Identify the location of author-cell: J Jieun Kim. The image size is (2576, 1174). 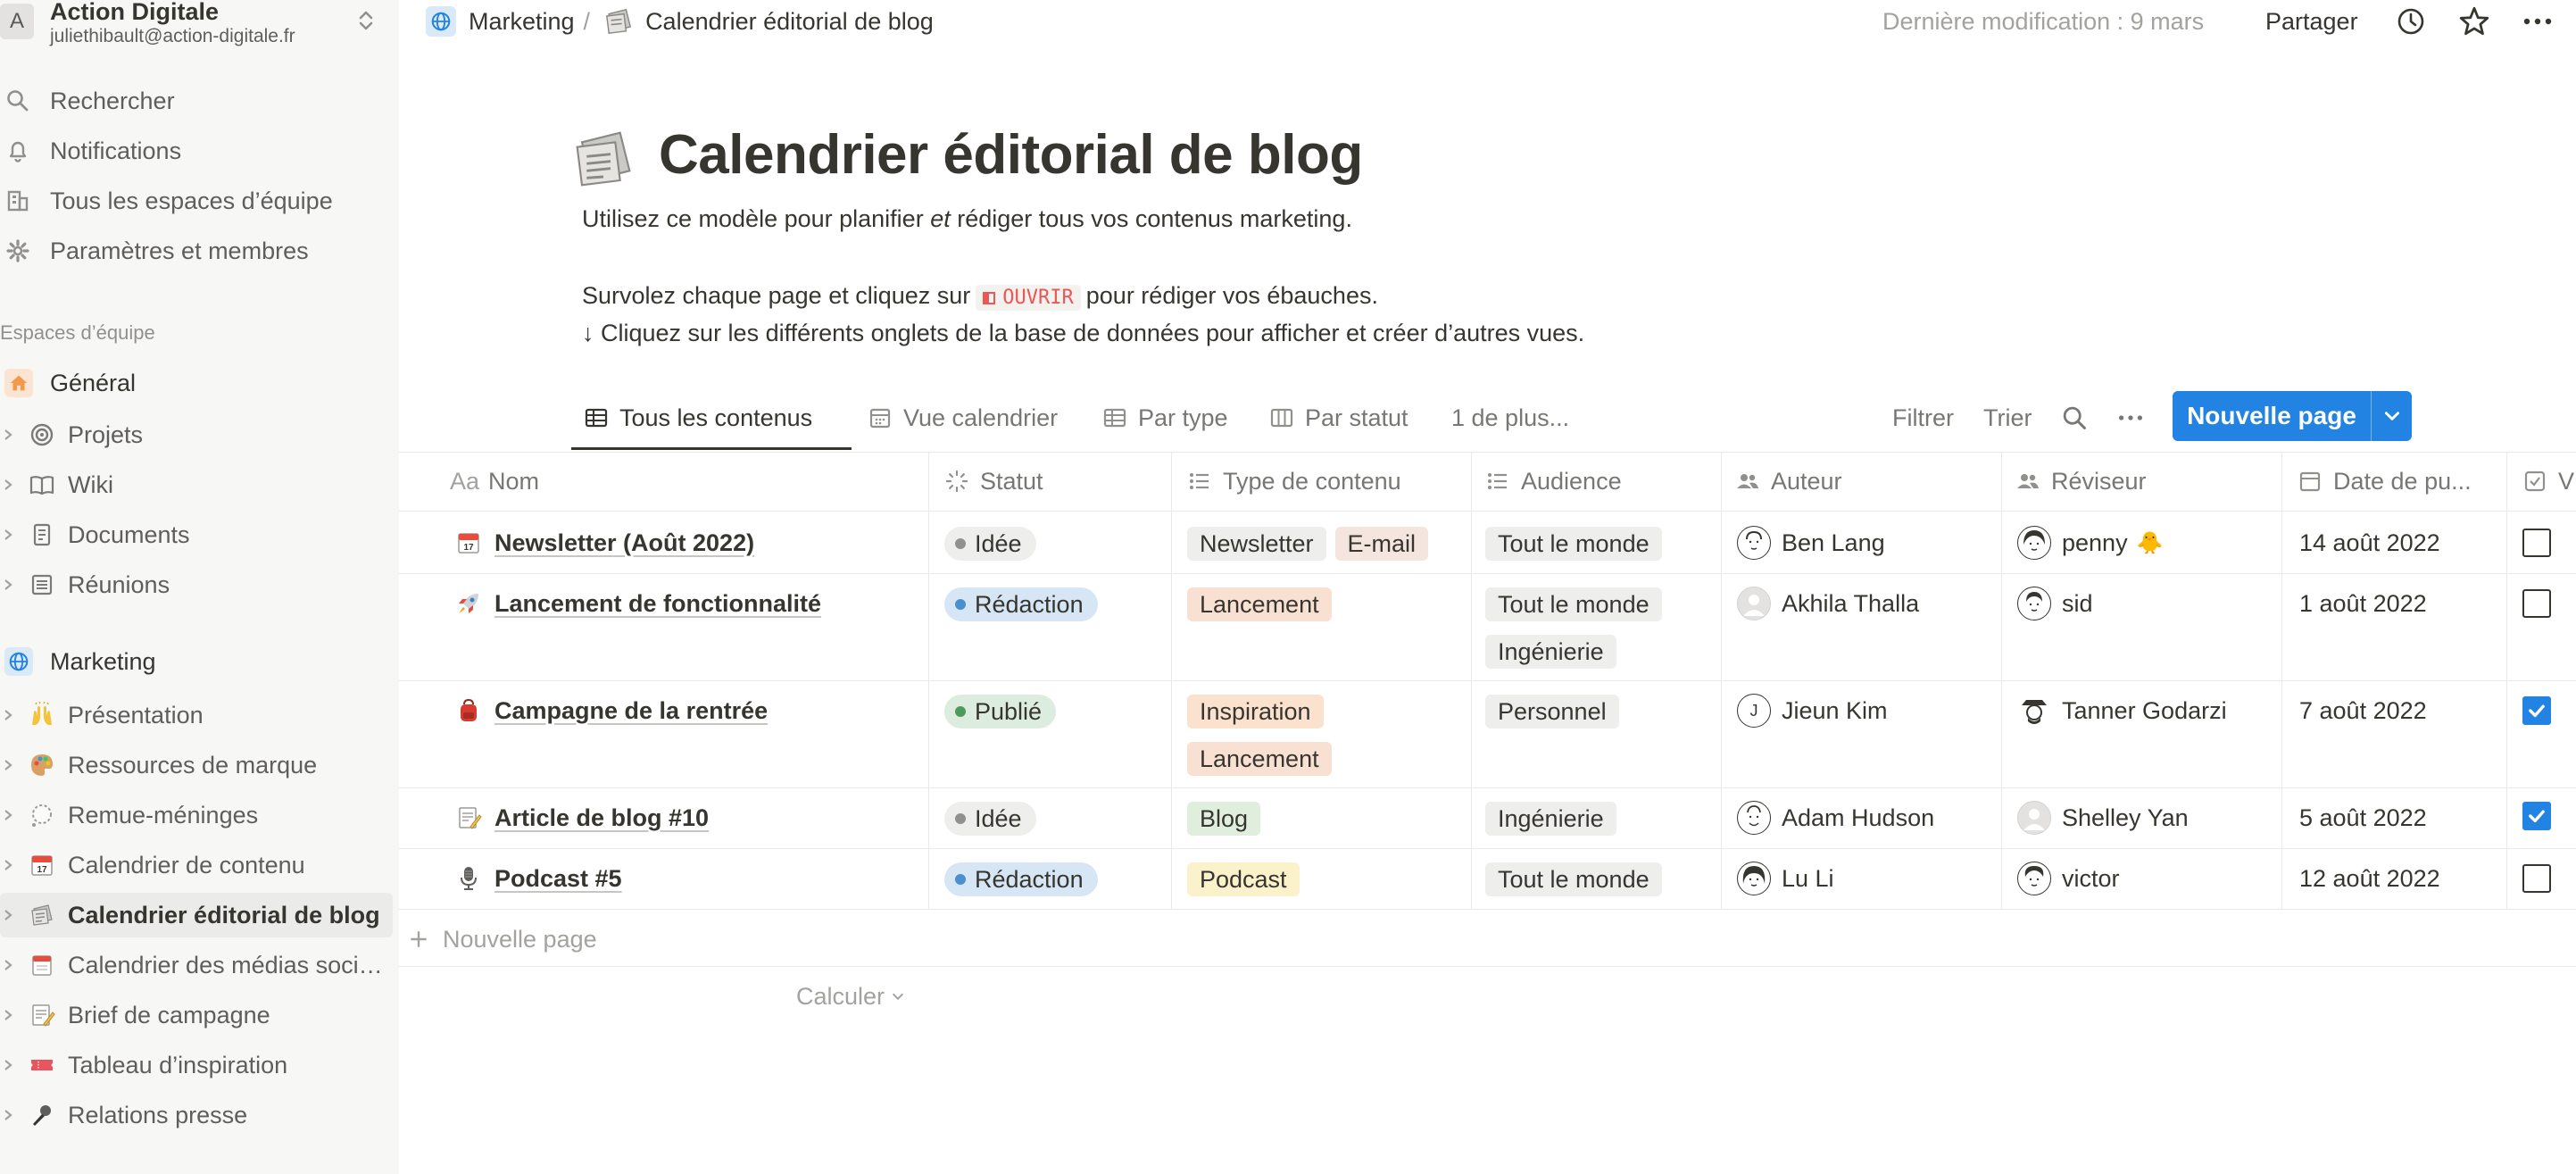
(1813, 711).